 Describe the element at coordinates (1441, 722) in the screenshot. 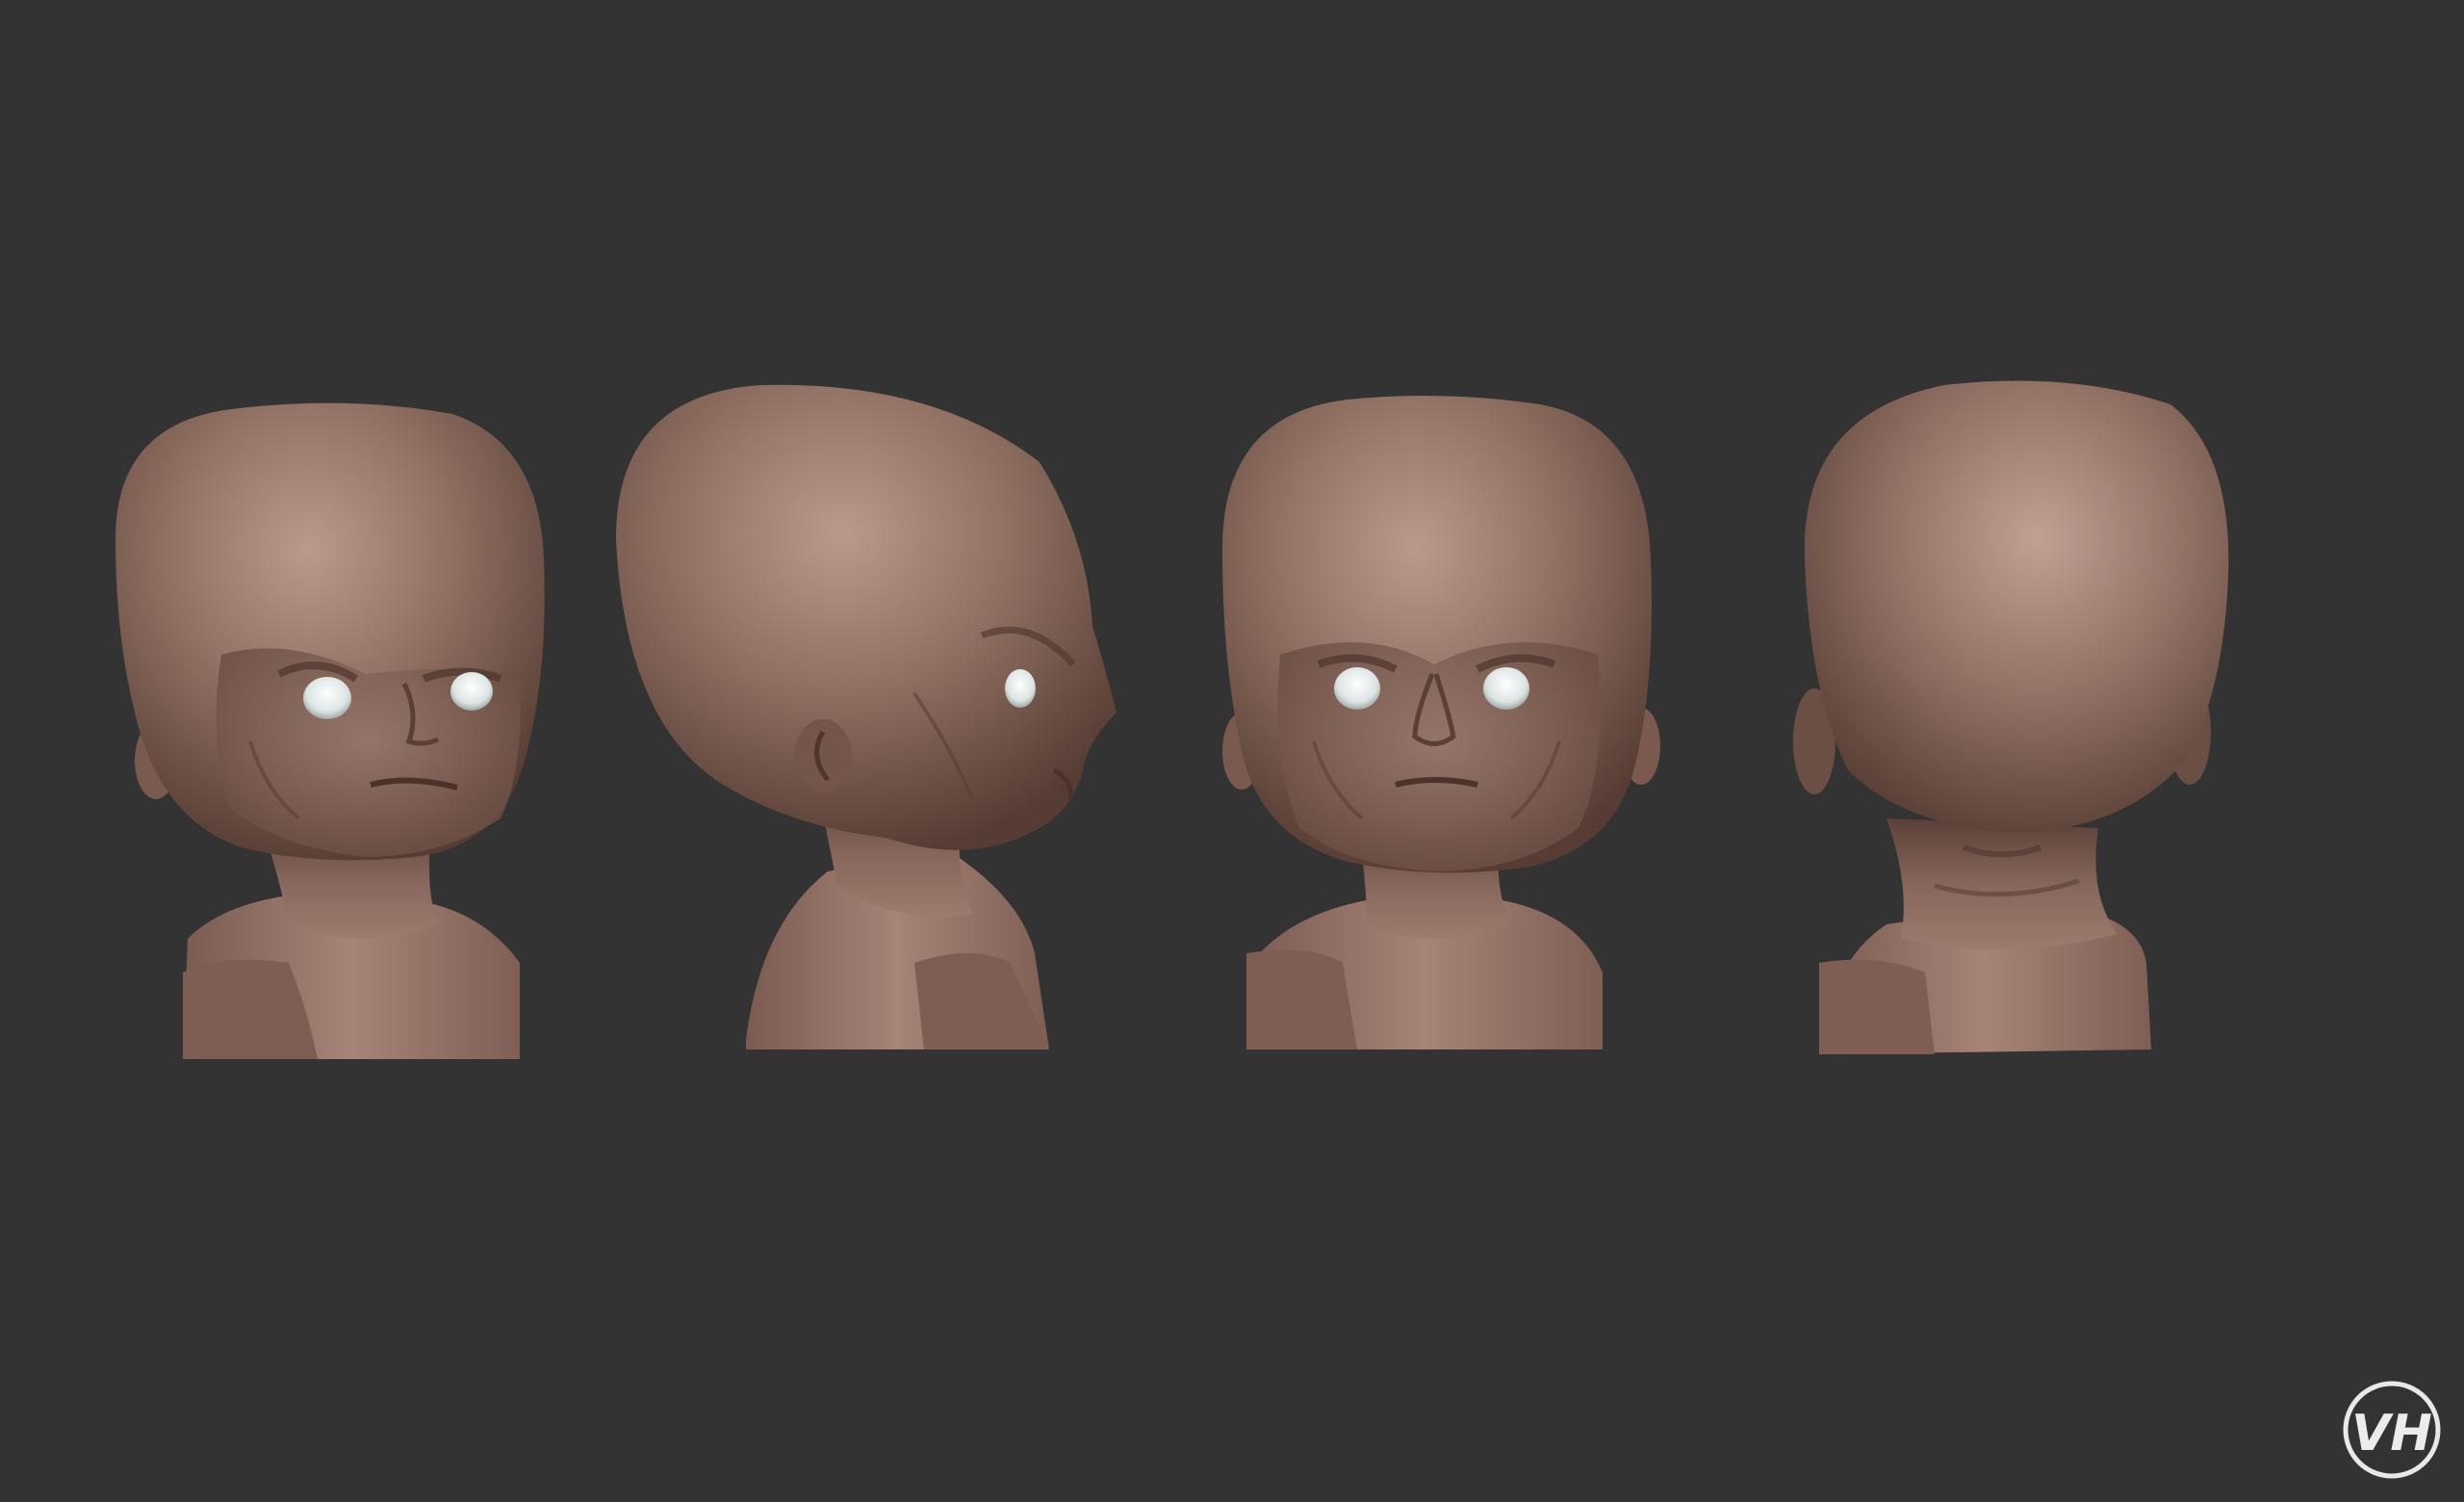

I see `head-view-front` at that location.